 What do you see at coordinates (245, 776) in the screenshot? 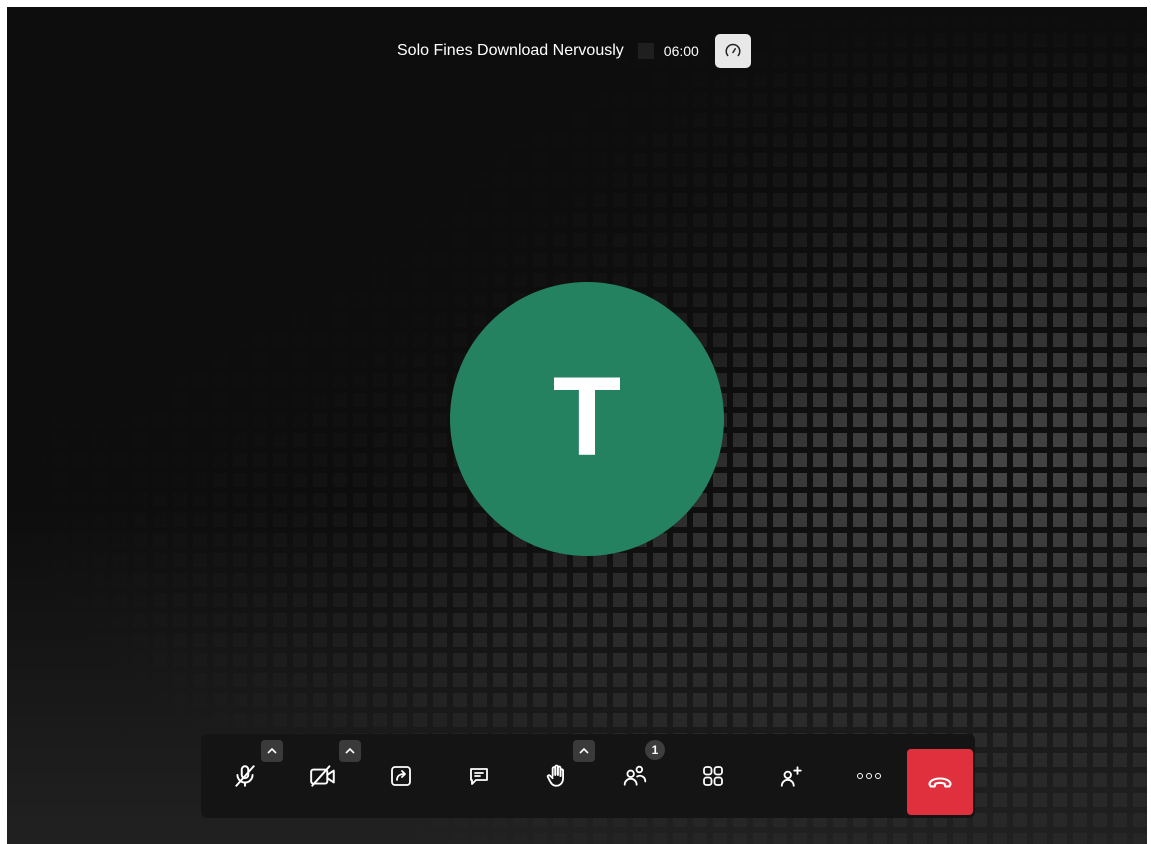
I see `microphone-off-icon` at bounding box center [245, 776].